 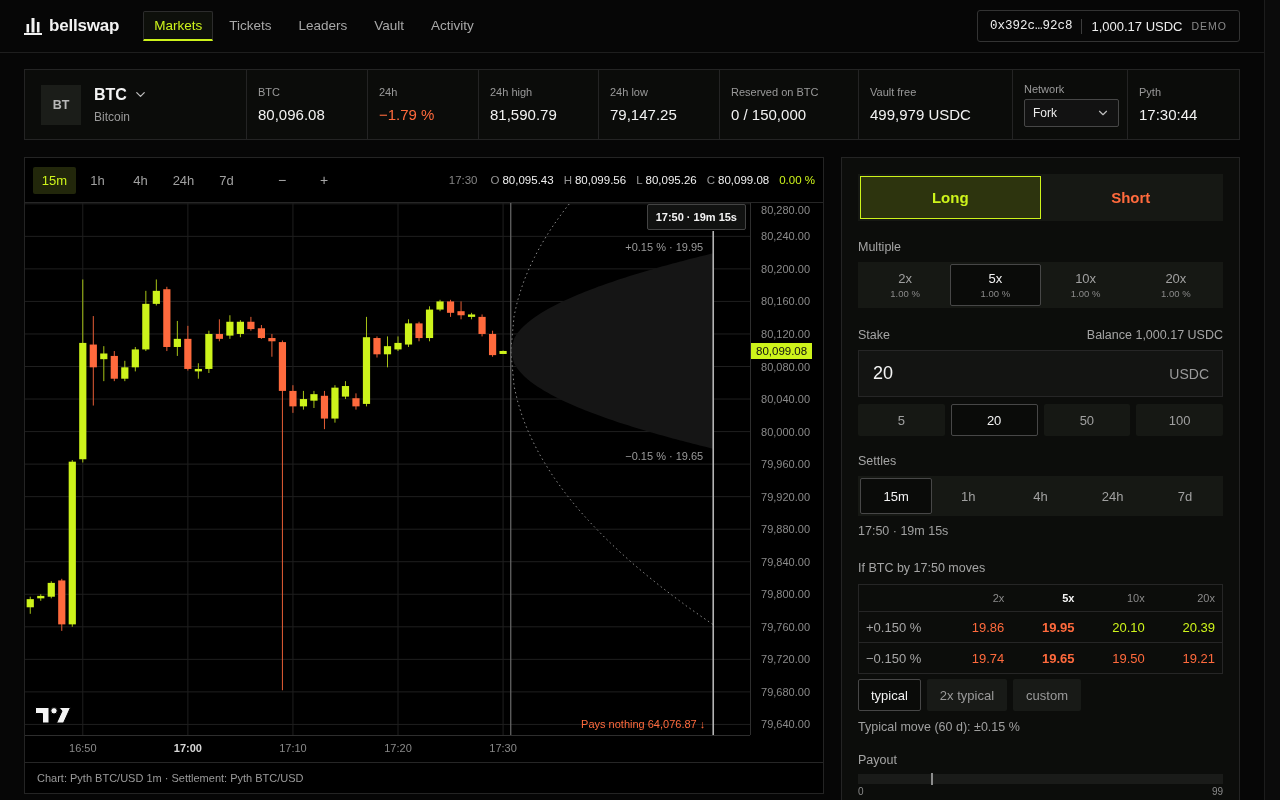 I want to click on section-label: If BTC by 17:50 moves, so click(x=922, y=568).